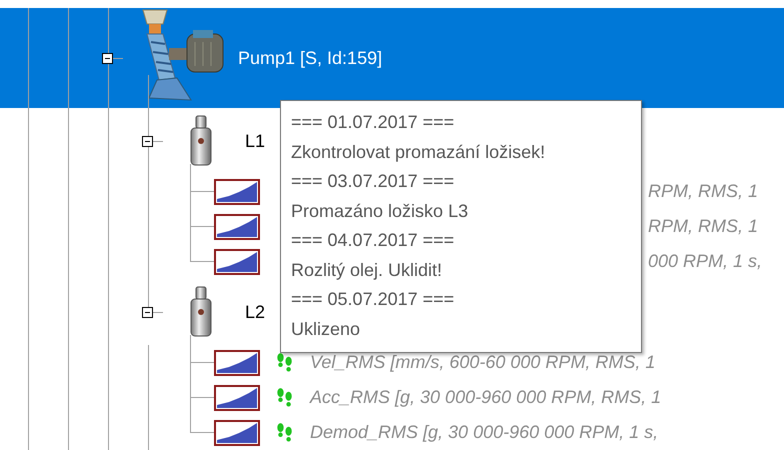 The image size is (784, 450). What do you see at coordinates (373, 181) in the screenshot?
I see `tooltip-line: === 03.07.2017 ===` at bounding box center [373, 181].